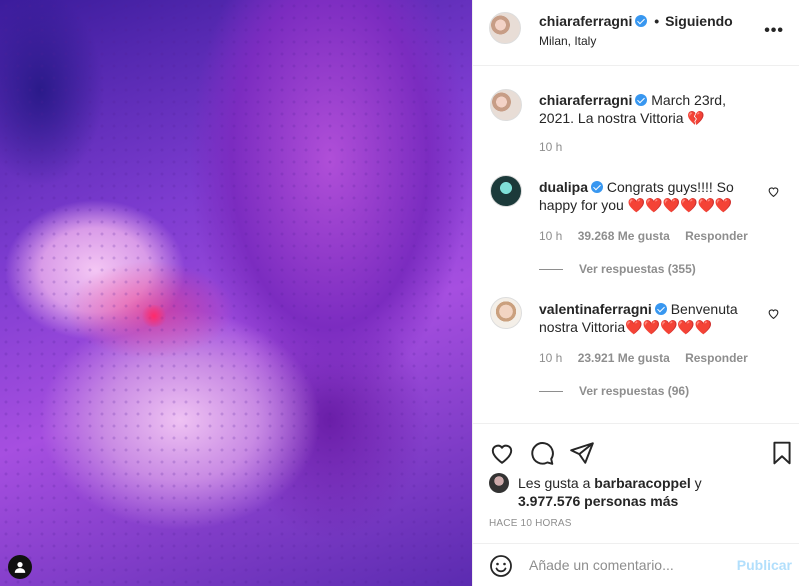 The height and width of the screenshot is (586, 799). I want to click on likes-count: 3.977.576 personas más, so click(598, 501).